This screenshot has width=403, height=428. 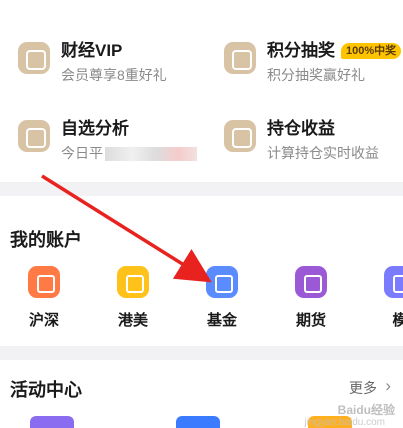 I want to click on feature-analysis: 自选分析 今日平, so click(x=107, y=140).